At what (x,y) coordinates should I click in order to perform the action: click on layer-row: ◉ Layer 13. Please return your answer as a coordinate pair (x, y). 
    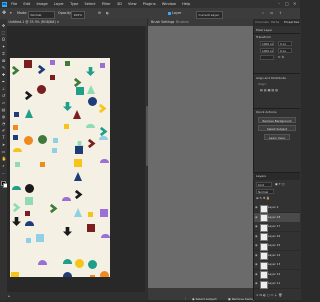
    Looking at the image, I should click on (277, 265).